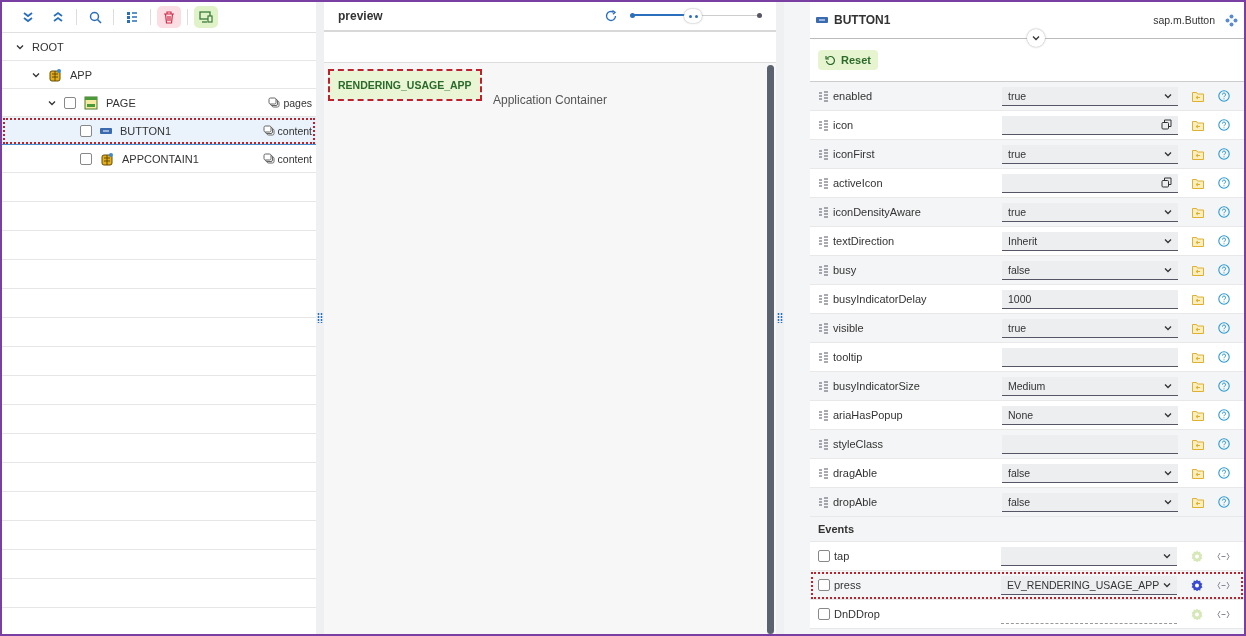 This screenshot has width=1246, height=636. What do you see at coordinates (1090, 241) in the screenshot?
I see `select-field: Inherit` at bounding box center [1090, 241].